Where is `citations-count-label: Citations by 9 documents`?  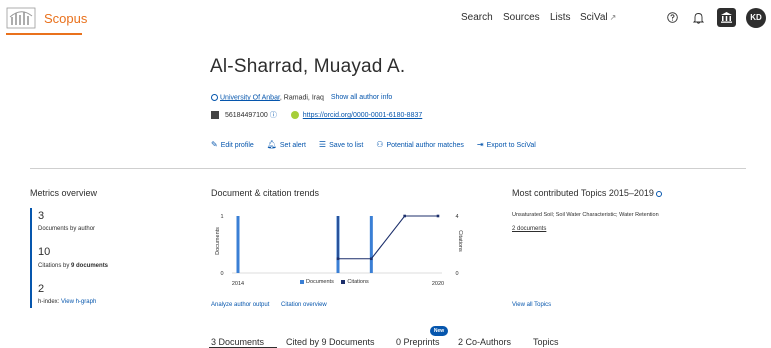 citations-count-label: Citations by 9 documents is located at coordinates (73, 266).